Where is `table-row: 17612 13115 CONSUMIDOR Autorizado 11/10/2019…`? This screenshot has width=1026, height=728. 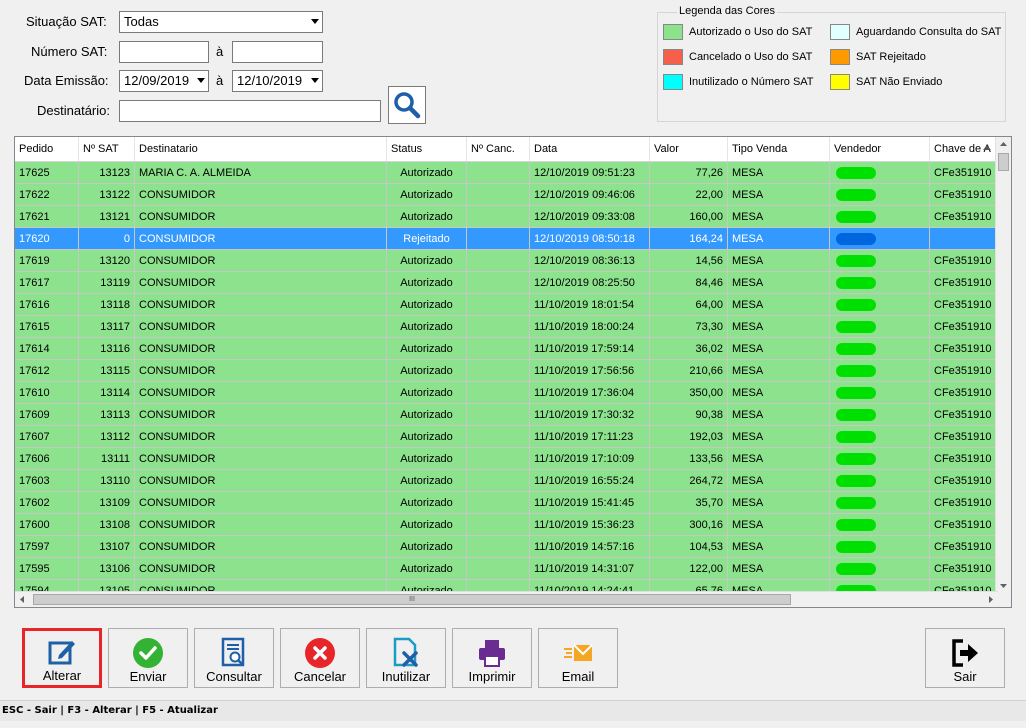
table-row: 17612 13115 CONSUMIDOR Autorizado 11/10/2019… is located at coordinates (506, 371).